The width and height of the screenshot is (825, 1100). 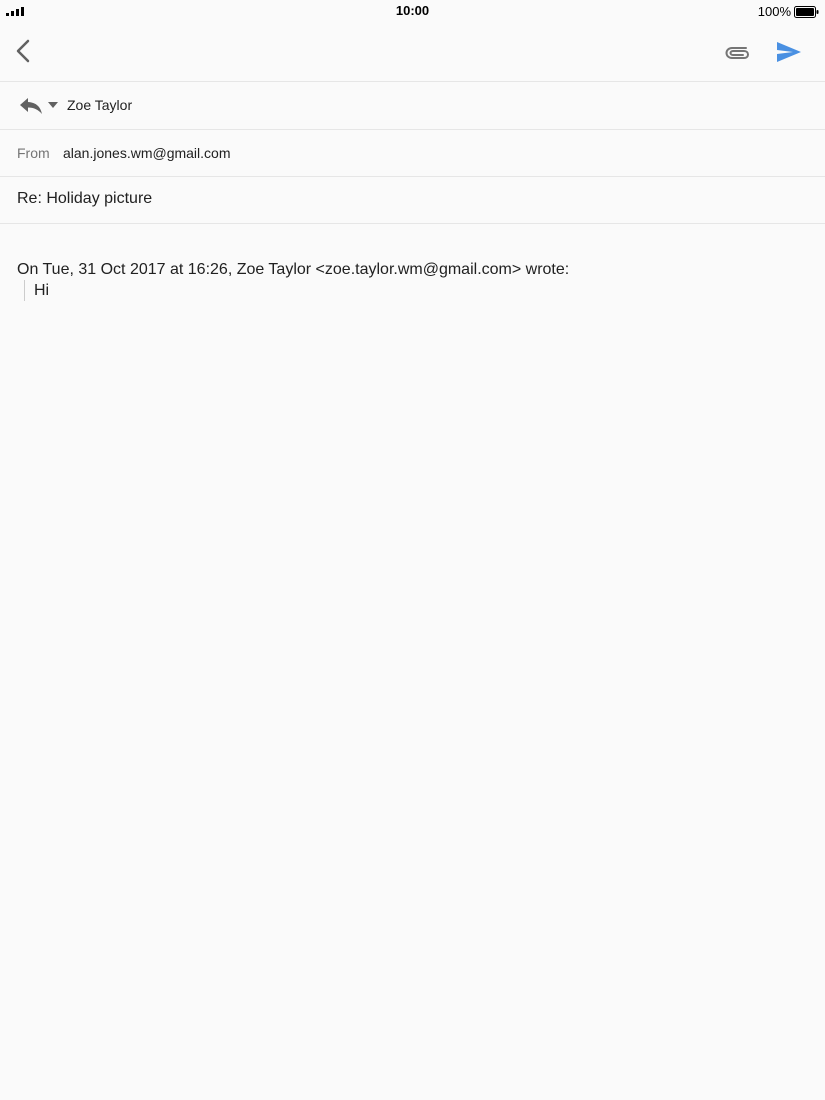 I want to click on reply-icon, so click(x=31, y=105).